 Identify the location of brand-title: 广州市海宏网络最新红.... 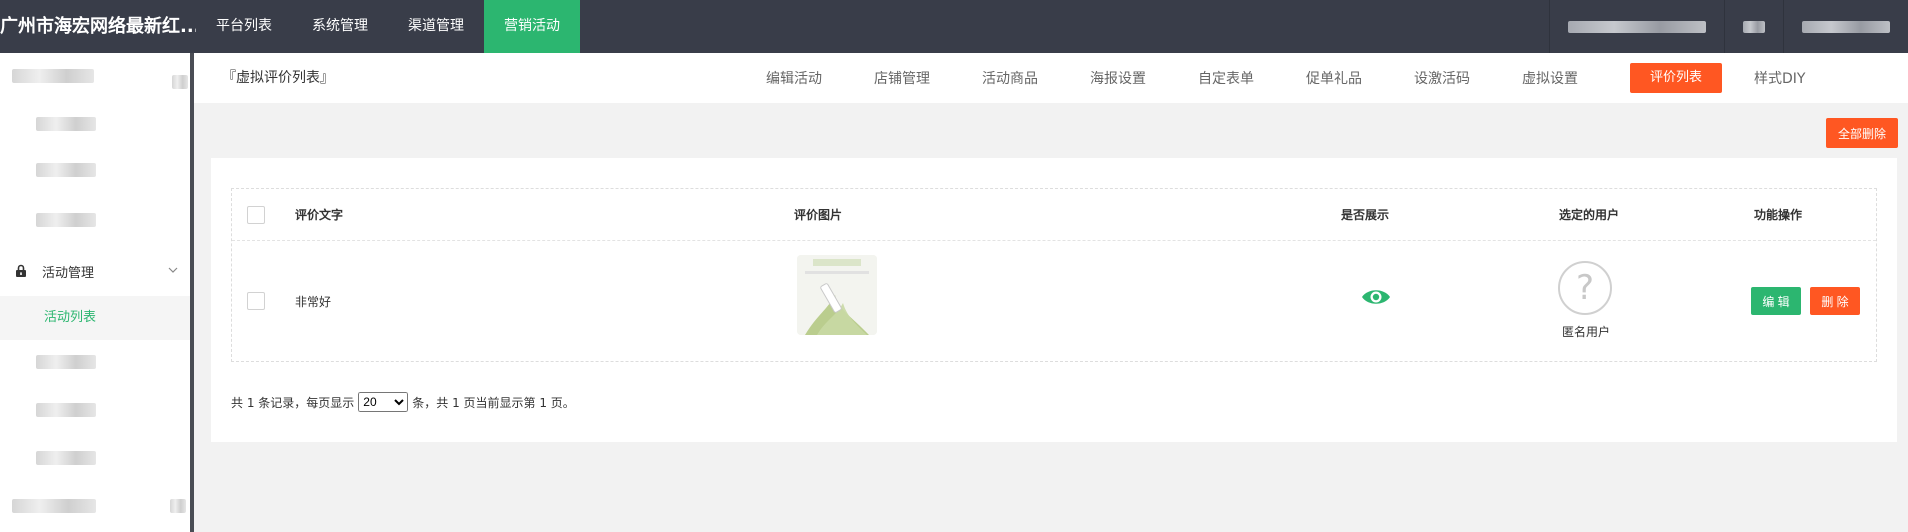
(98, 26).